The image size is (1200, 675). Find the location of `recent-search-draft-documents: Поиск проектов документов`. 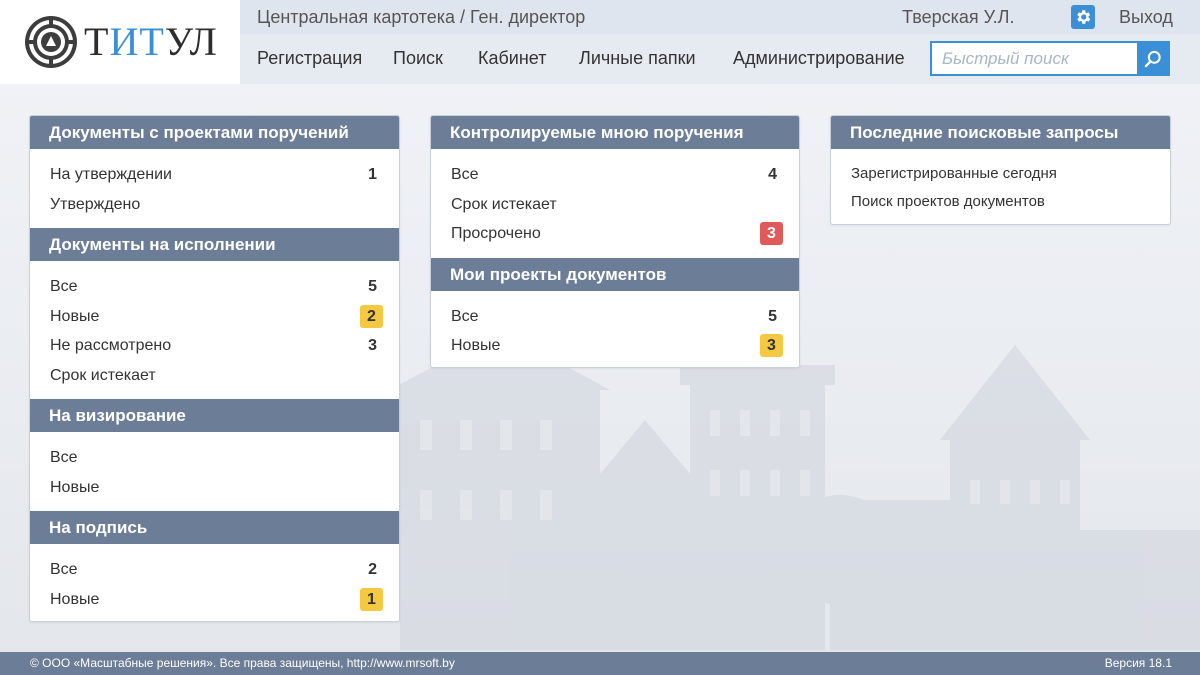

recent-search-draft-documents: Поиск проектов документов is located at coordinates (1000, 202).